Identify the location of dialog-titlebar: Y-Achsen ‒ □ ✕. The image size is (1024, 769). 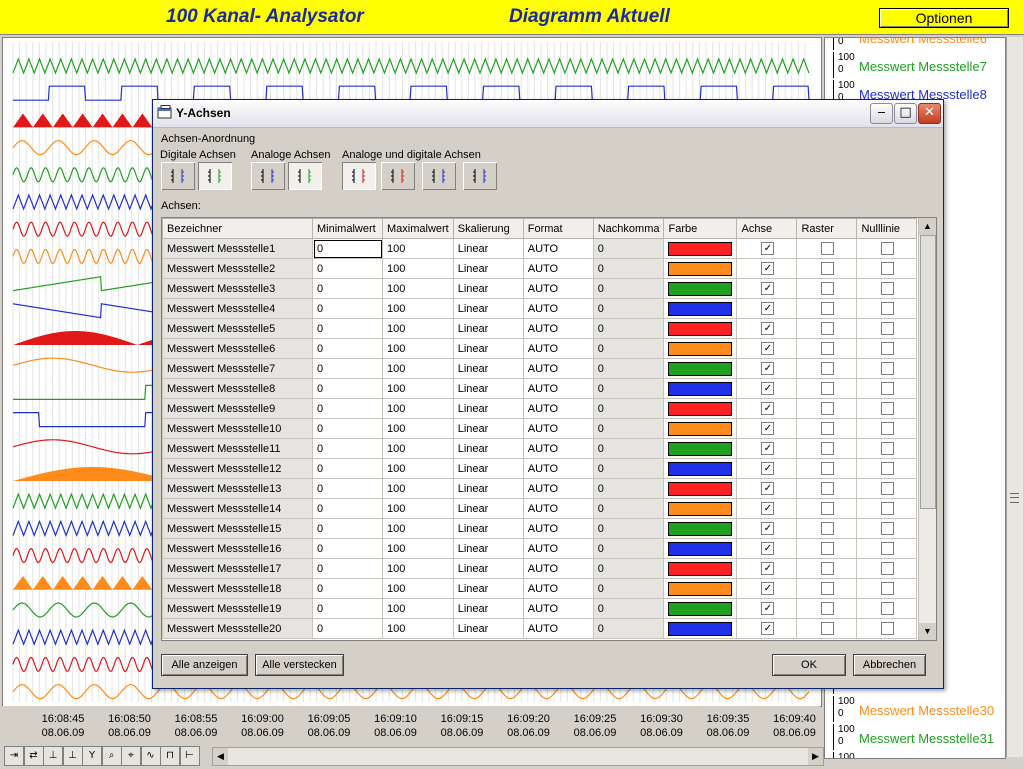
(548, 114).